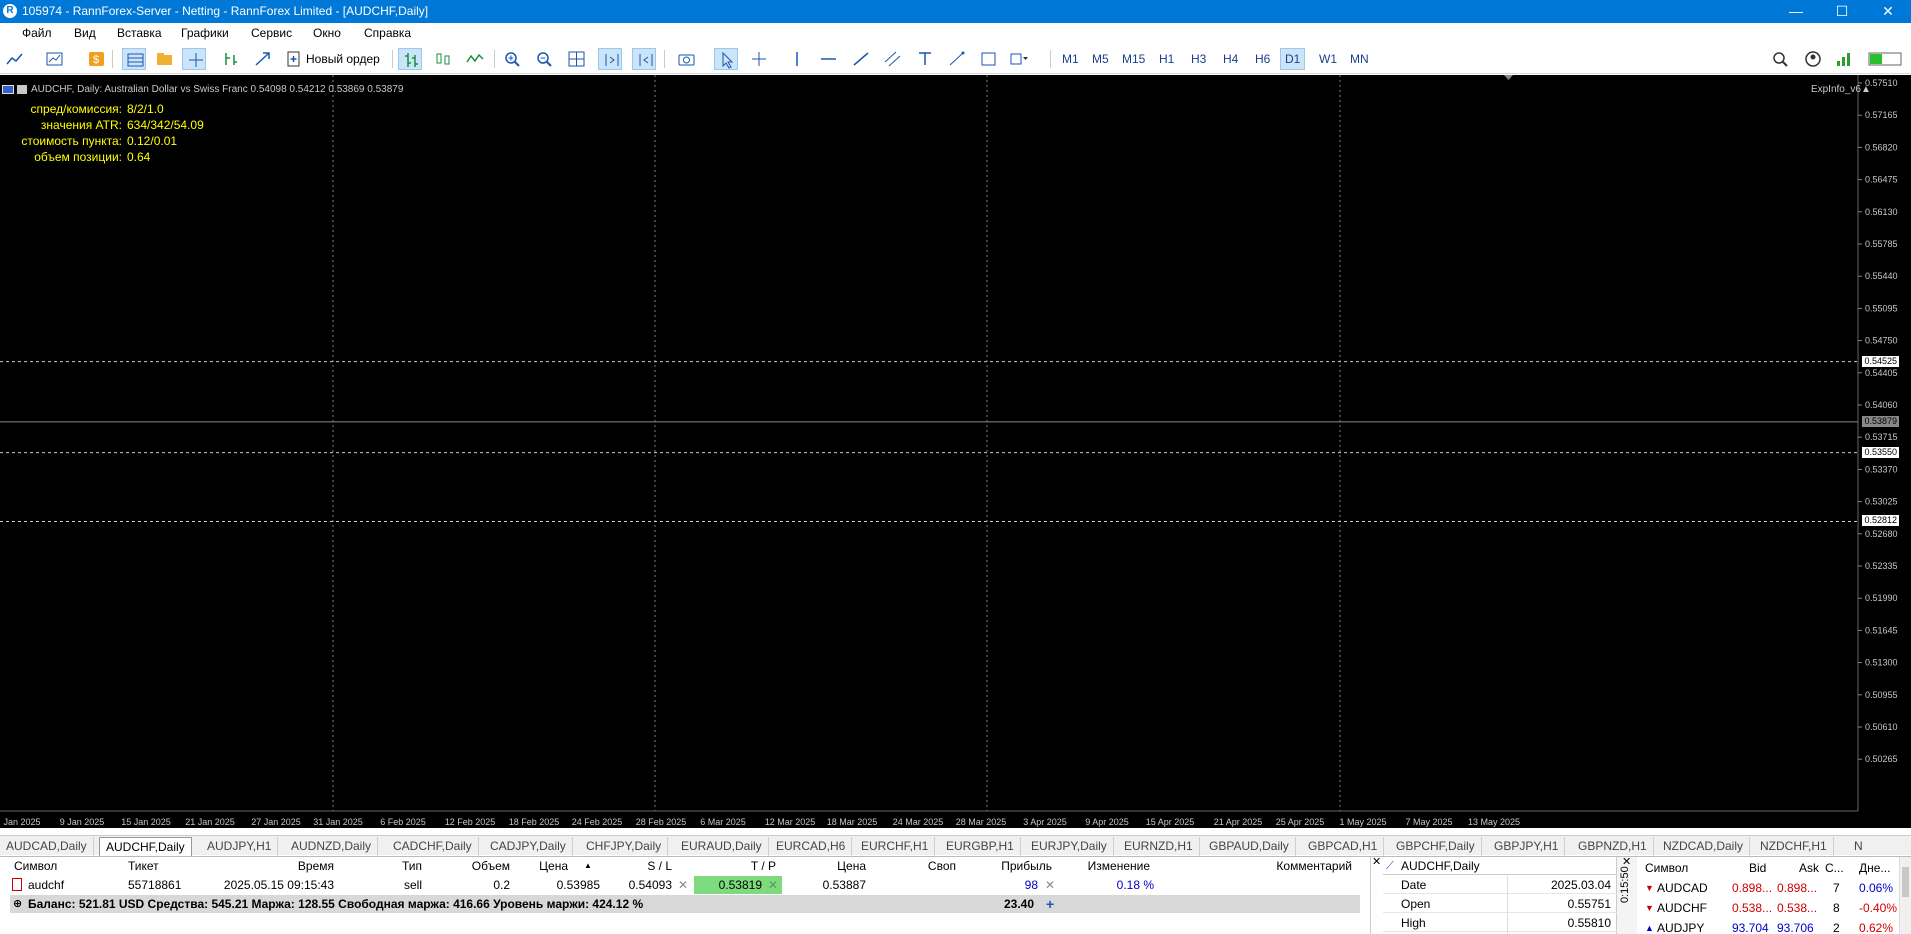 This screenshot has width=1911, height=934. What do you see at coordinates (1666, 868) in the screenshot?
I see `mw-col-symbol: Символ` at bounding box center [1666, 868].